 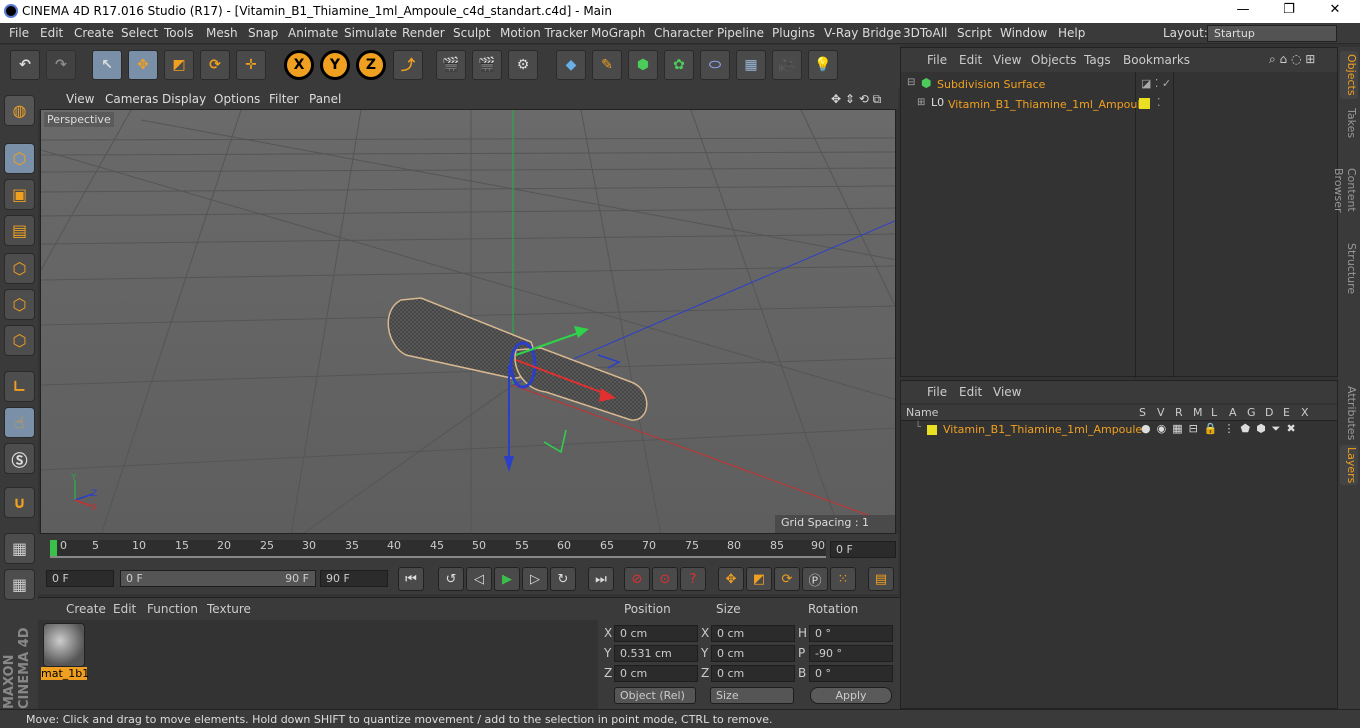 What do you see at coordinates (124, 609) in the screenshot?
I see `material-menu-edit: Edit` at bounding box center [124, 609].